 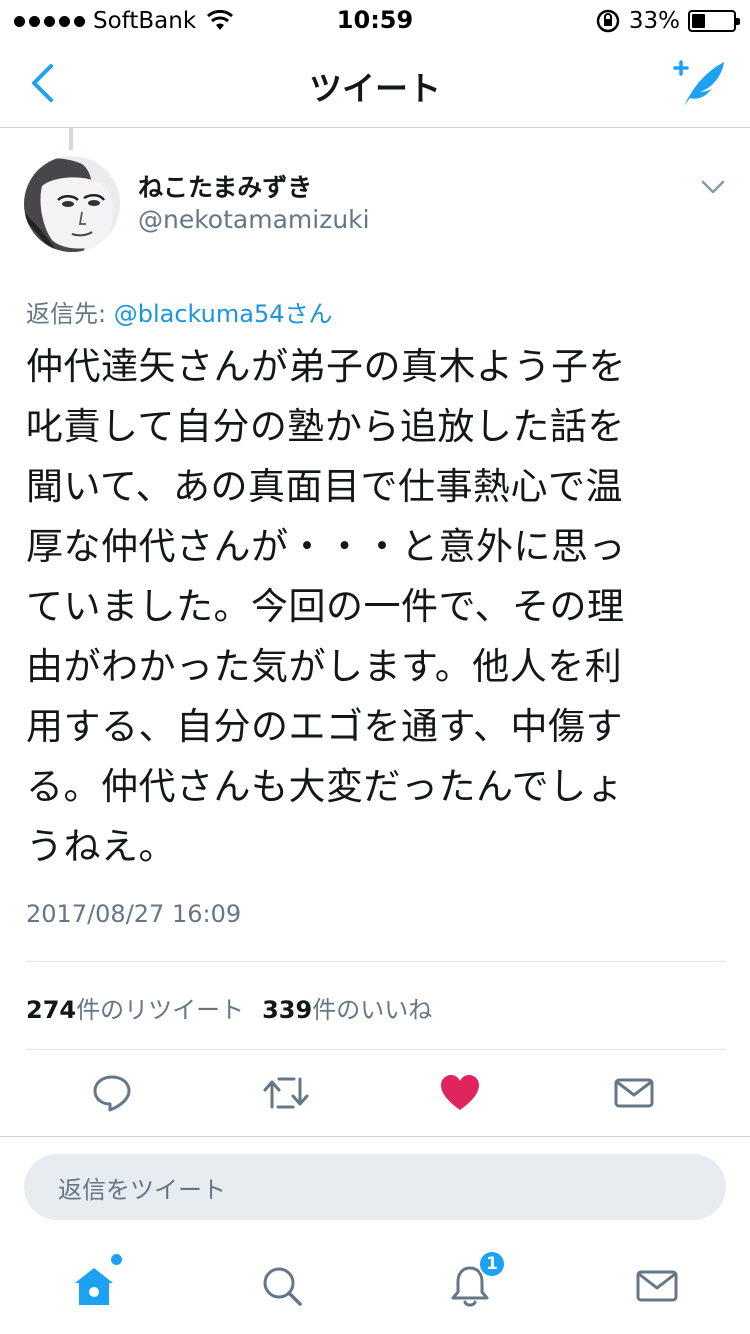 What do you see at coordinates (375, 1093) in the screenshot?
I see `tweet-actions` at bounding box center [375, 1093].